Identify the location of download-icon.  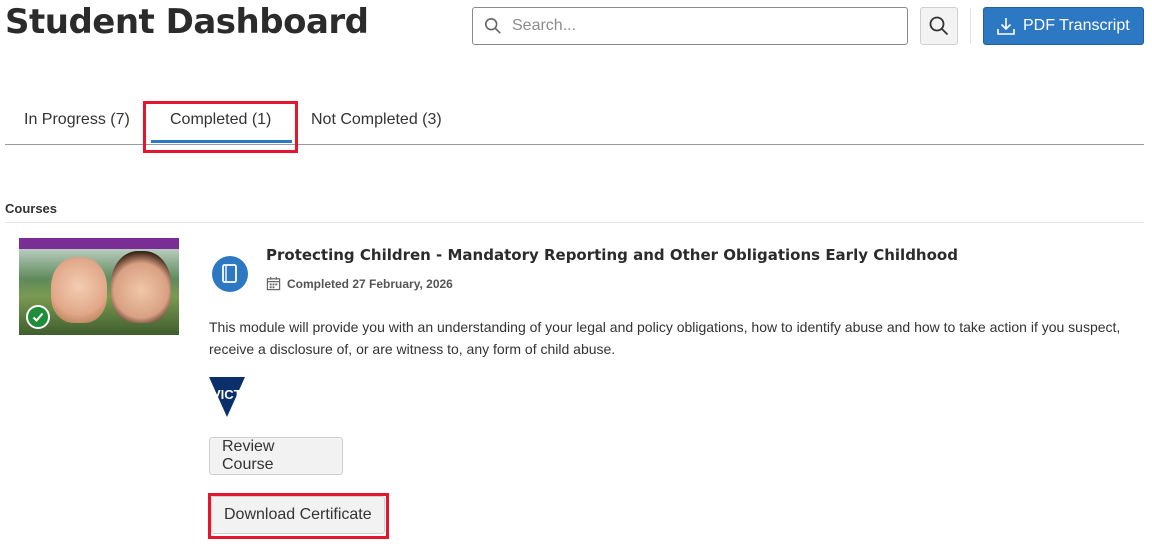
(1006, 26).